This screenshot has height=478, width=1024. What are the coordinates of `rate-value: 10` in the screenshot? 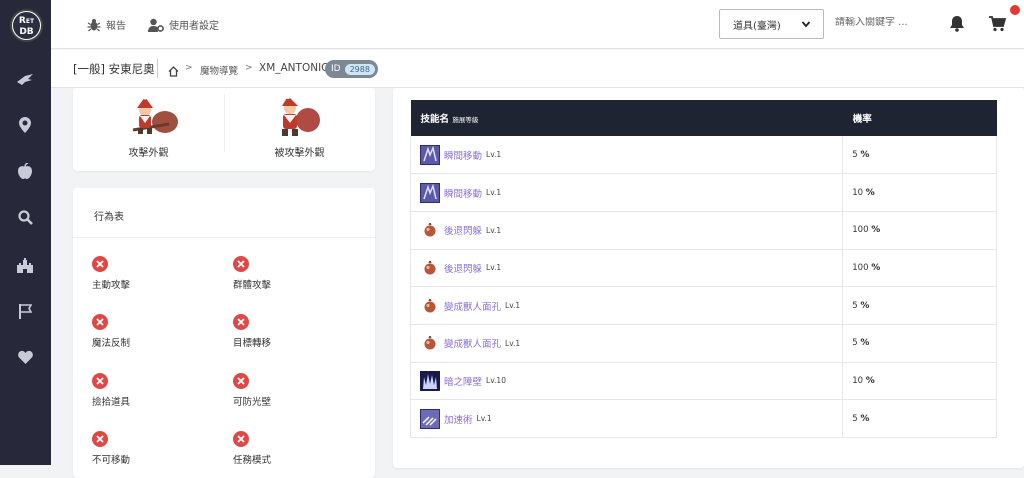 It's located at (858, 192).